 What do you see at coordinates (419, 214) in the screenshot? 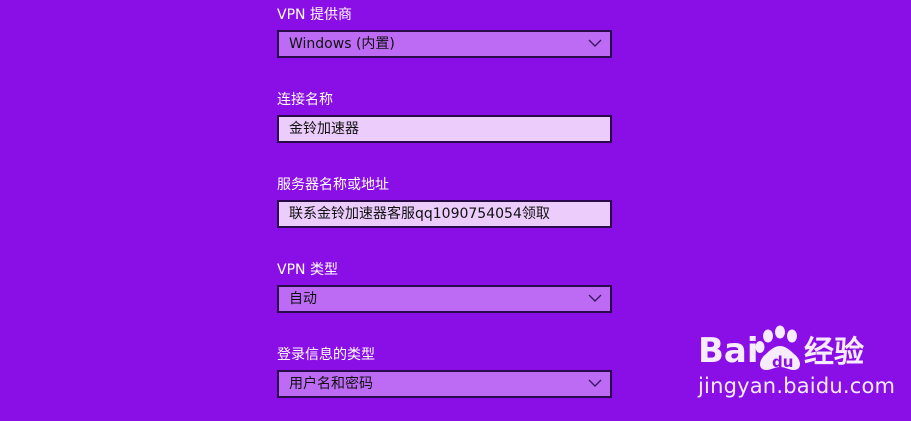
I see `server-address-value: 联系金铃加速器客服qq1090754054领取` at bounding box center [419, 214].